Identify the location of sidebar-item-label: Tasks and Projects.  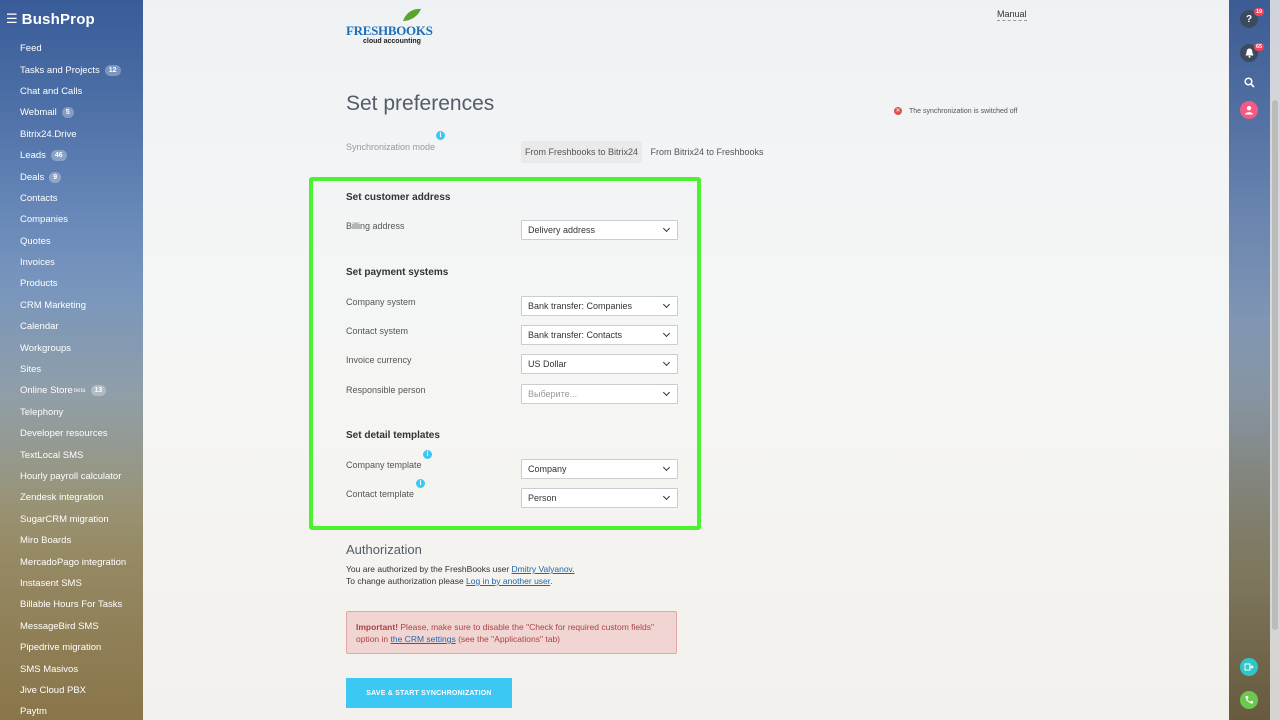
(60, 70).